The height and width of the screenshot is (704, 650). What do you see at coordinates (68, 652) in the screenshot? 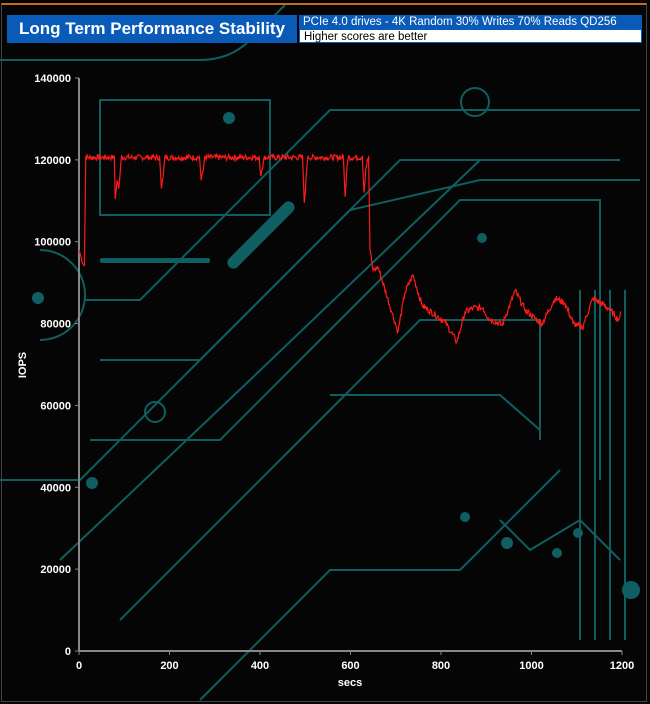
I see `y-tick-label: 0` at bounding box center [68, 652].